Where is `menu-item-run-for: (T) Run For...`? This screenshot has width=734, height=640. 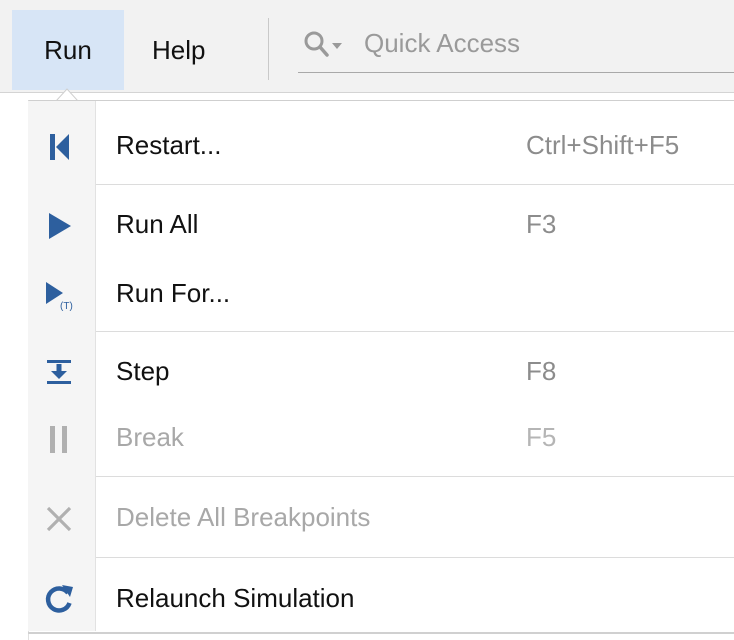
menu-item-run-for: (T) Run For... is located at coordinates (381, 295).